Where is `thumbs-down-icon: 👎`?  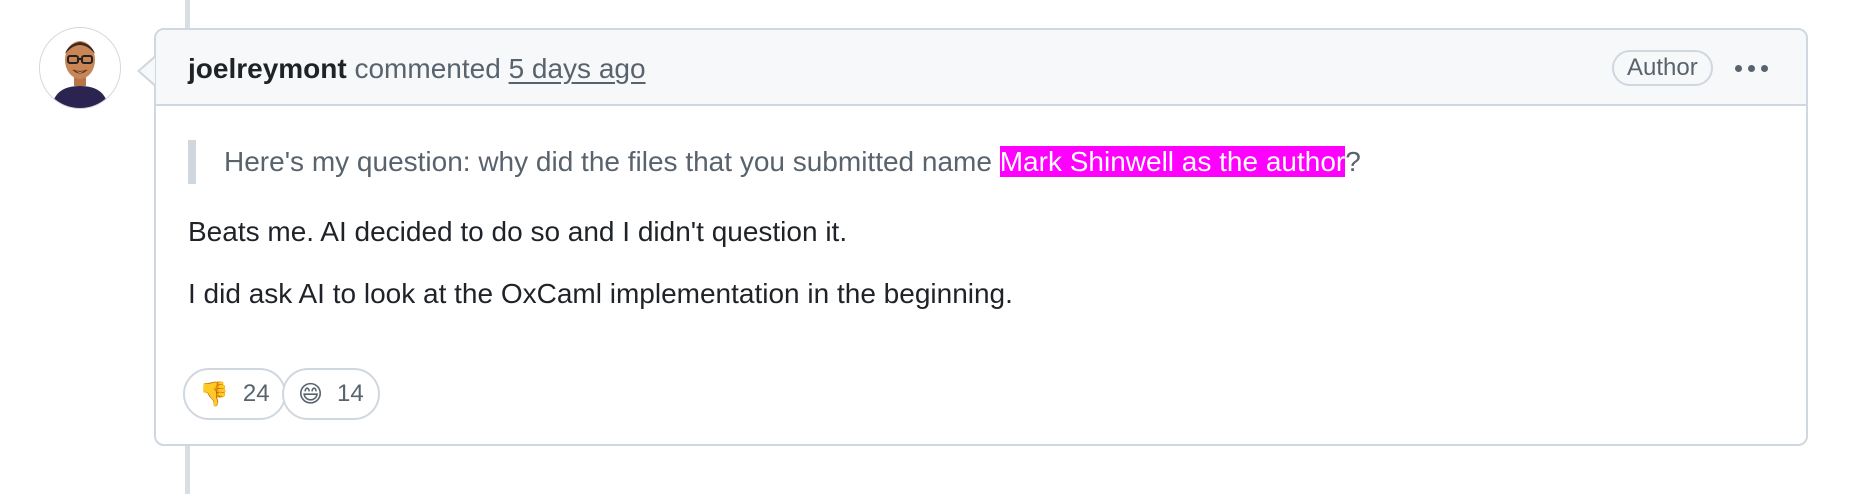 thumbs-down-icon: 👎 is located at coordinates (214, 394).